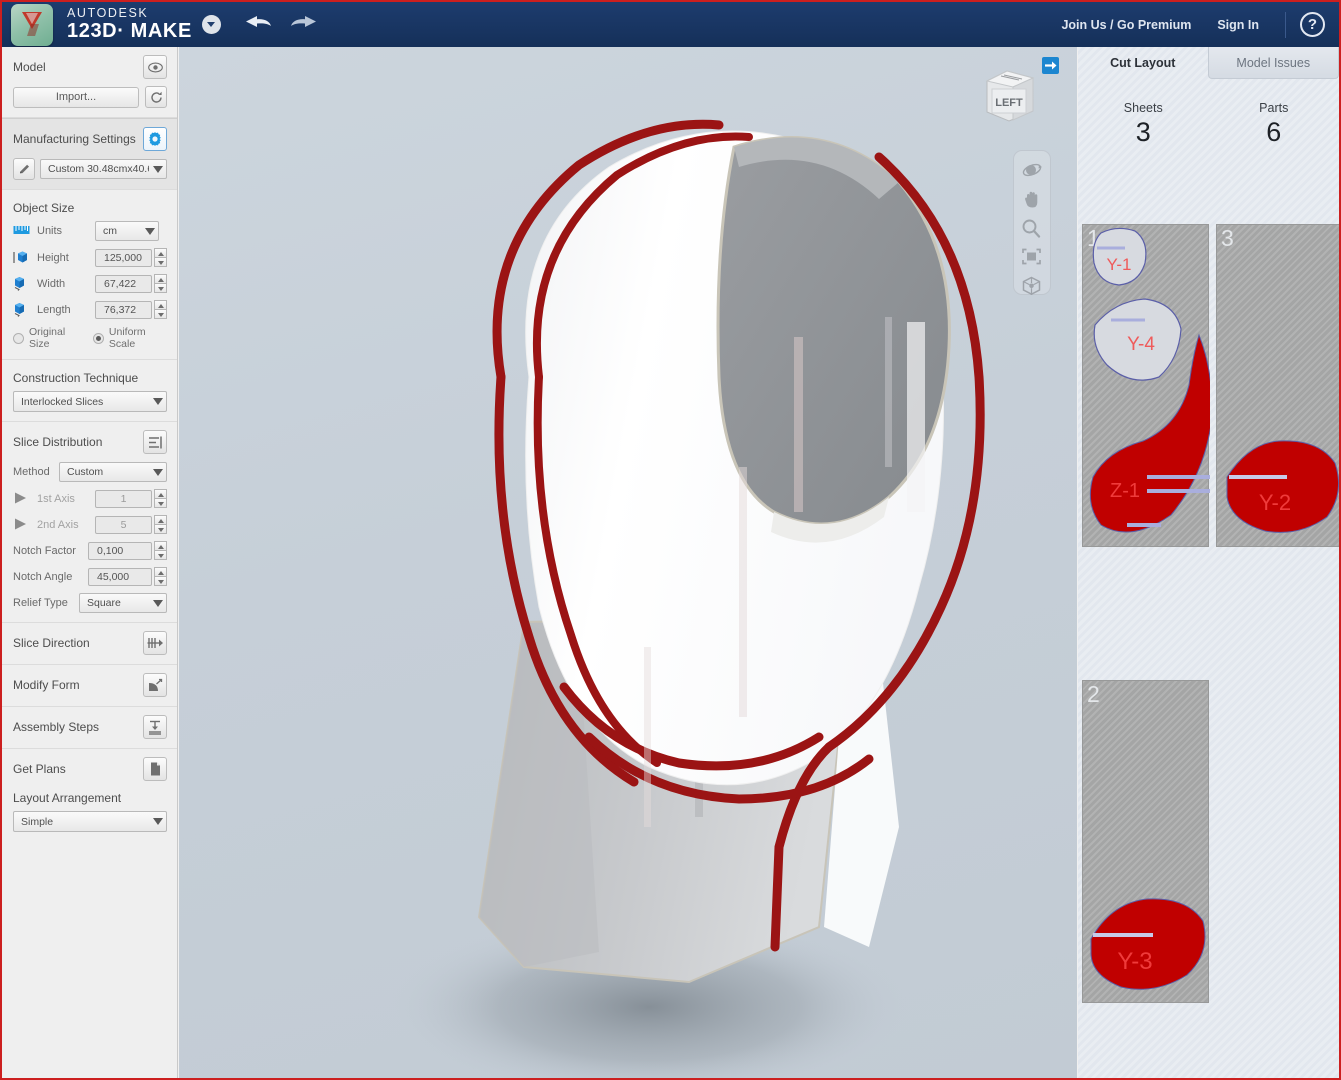  What do you see at coordinates (304, 24) in the screenshot?
I see `redo-arrow-icon` at bounding box center [304, 24].